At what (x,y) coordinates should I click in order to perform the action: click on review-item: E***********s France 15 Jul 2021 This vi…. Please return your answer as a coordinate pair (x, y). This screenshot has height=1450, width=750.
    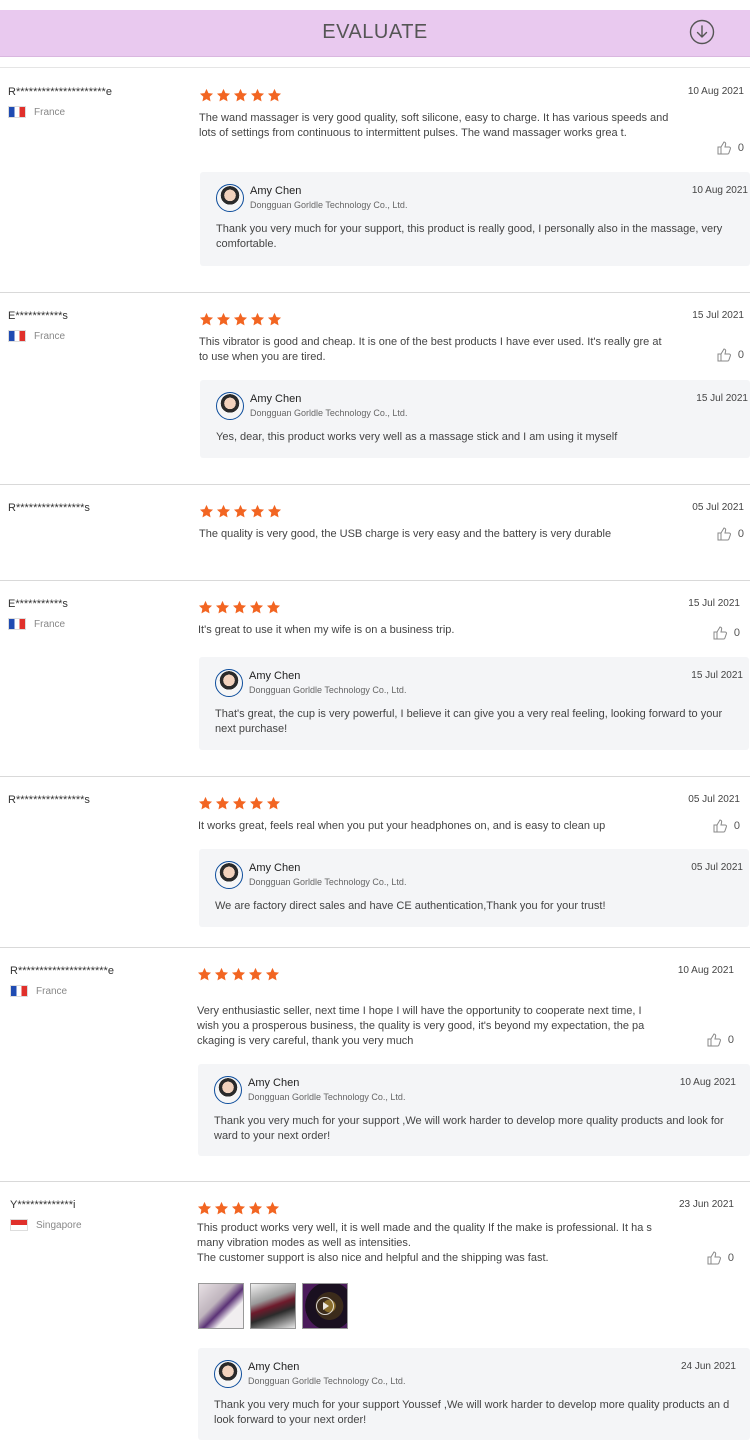
    Looking at the image, I should click on (375, 388).